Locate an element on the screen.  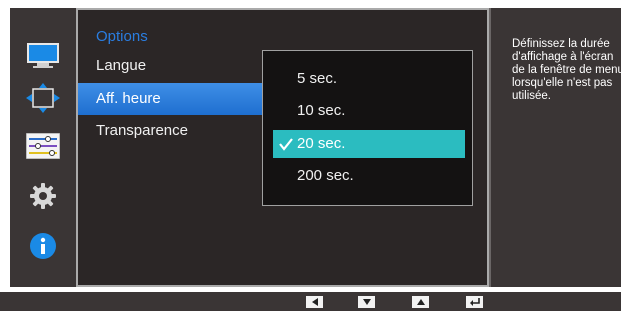
menu-item-langue: Langue is located at coordinates (170, 66).